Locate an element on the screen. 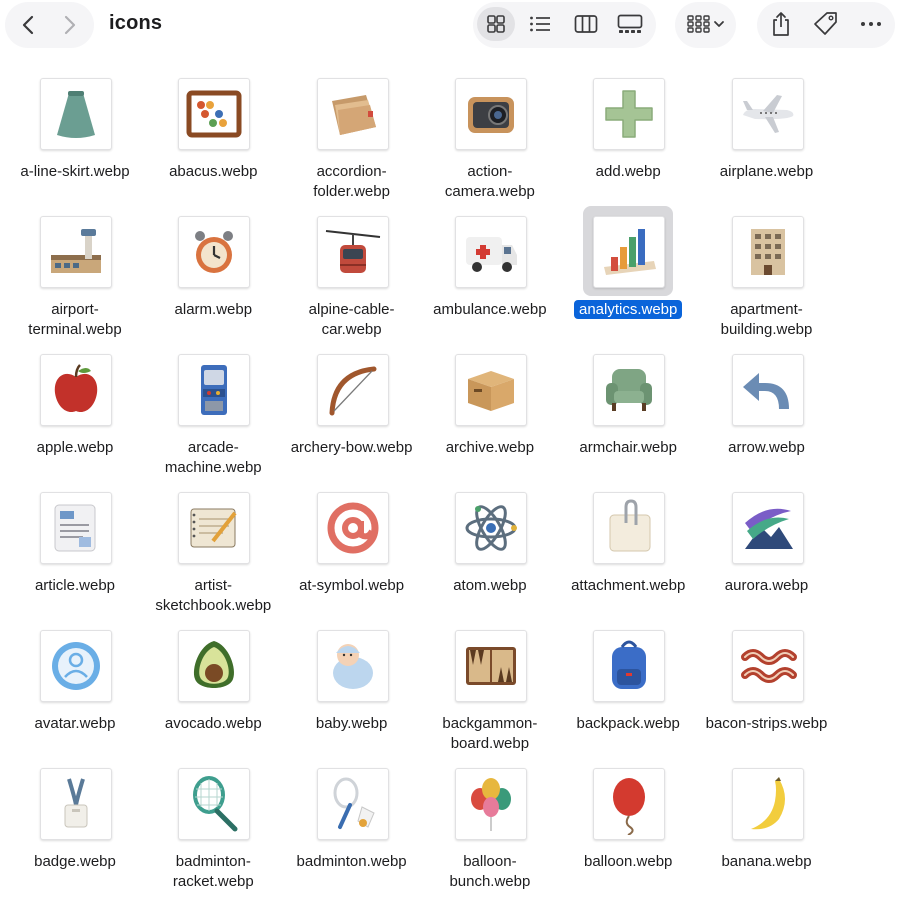 This screenshot has width=900, height=898. file-item: article.webp is located at coordinates (75, 553).